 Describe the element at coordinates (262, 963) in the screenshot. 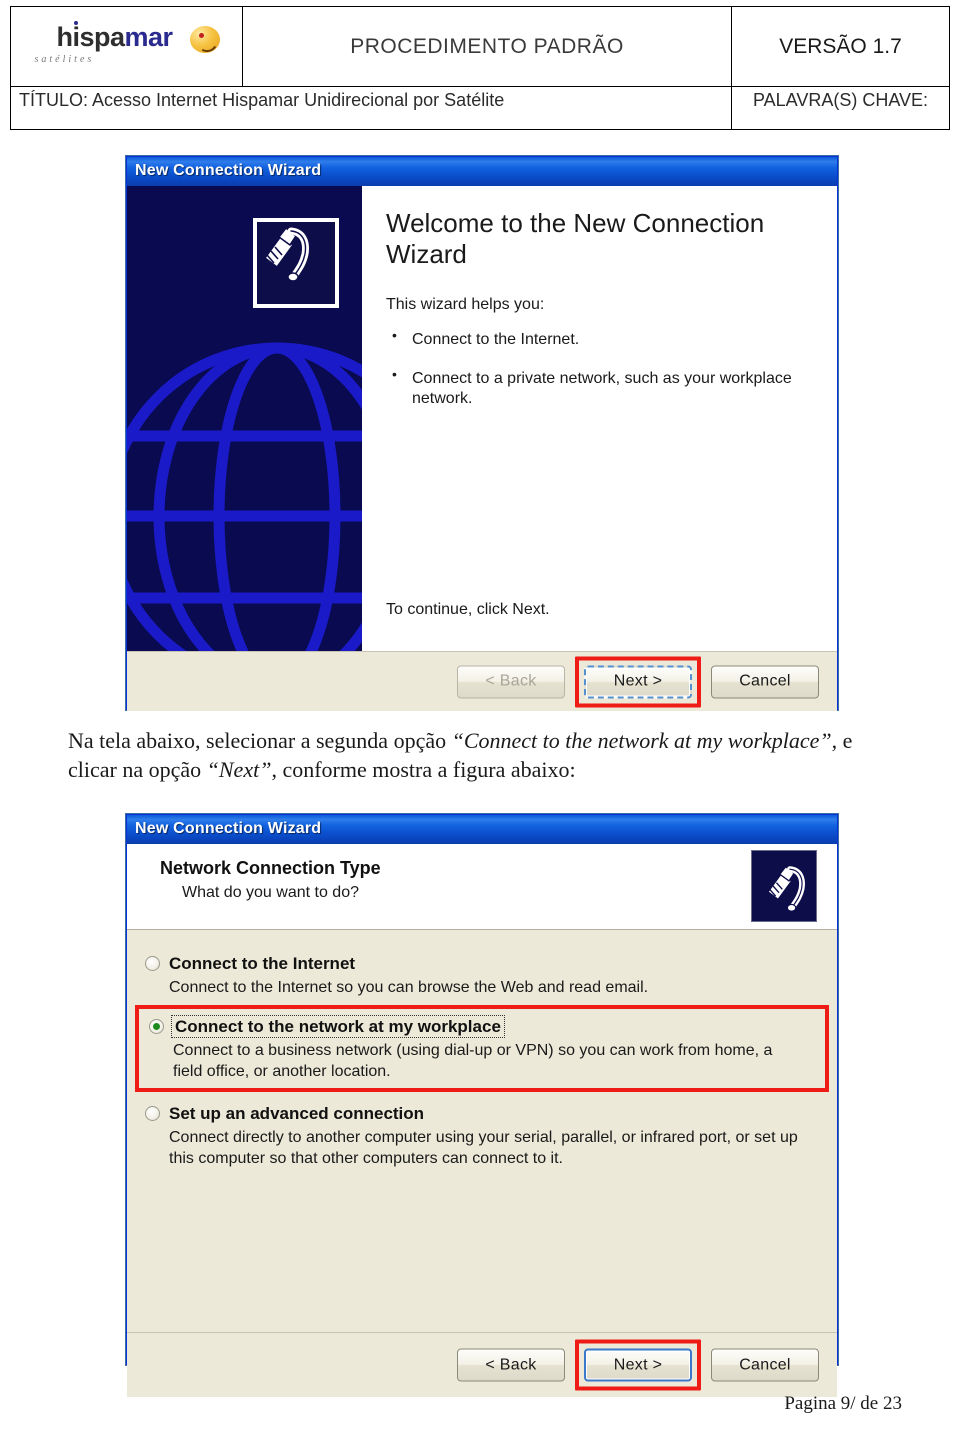

I see `option-label: Connect to the Internet` at that location.